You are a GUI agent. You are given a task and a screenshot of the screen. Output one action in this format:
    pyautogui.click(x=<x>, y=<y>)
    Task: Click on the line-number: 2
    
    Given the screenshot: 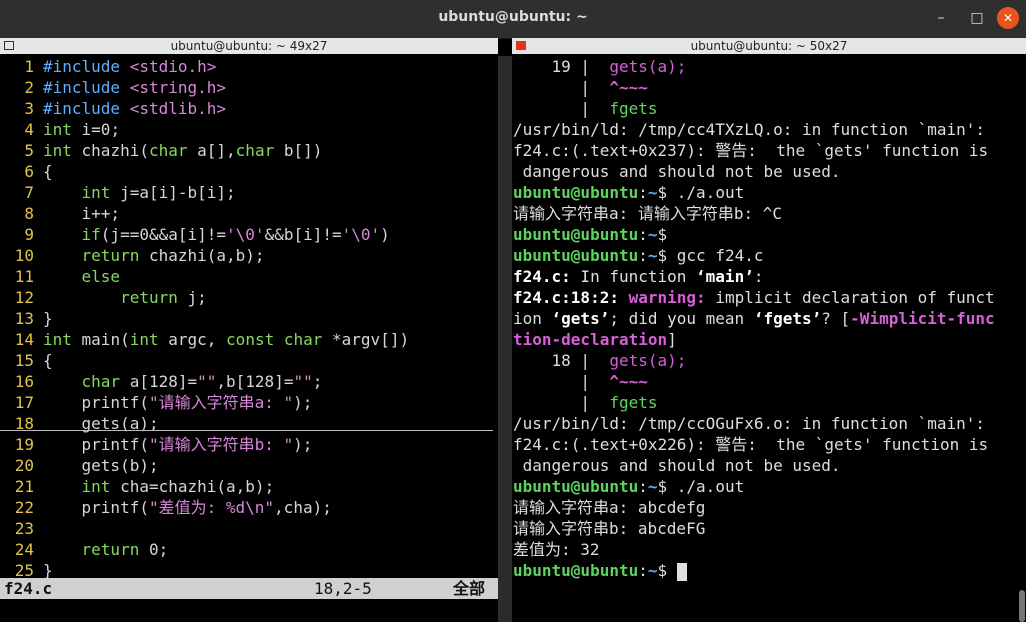 What is the action you would take?
    pyautogui.click(x=29, y=87)
    